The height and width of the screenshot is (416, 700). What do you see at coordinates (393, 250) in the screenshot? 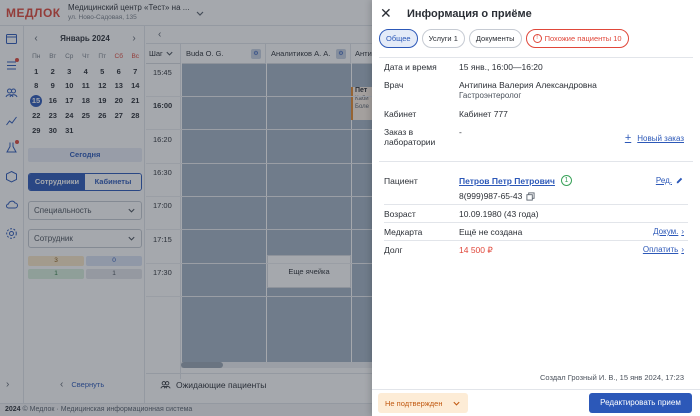
I see `debt-label: Долг` at bounding box center [393, 250].